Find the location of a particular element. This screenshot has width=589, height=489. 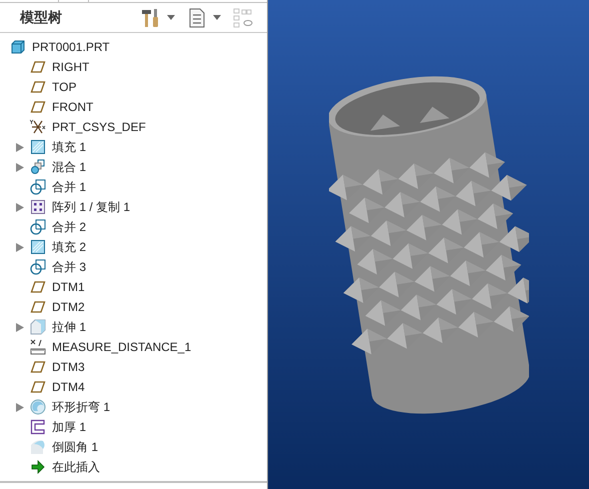

tree-item: 填充 1 is located at coordinates (69, 147).